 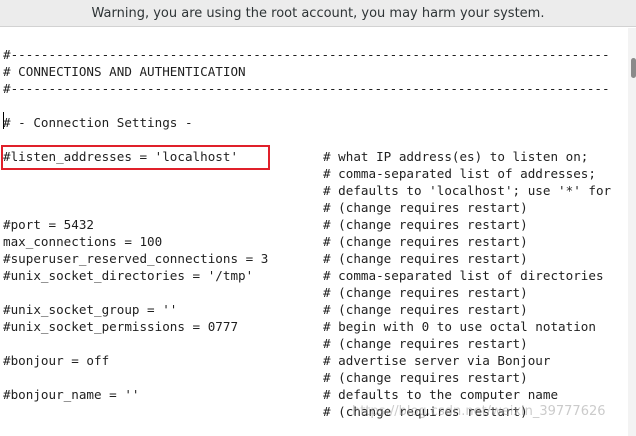 What do you see at coordinates (459, 326) in the screenshot?
I see `code-comment: # begin with 0 to use octal notation` at bounding box center [459, 326].